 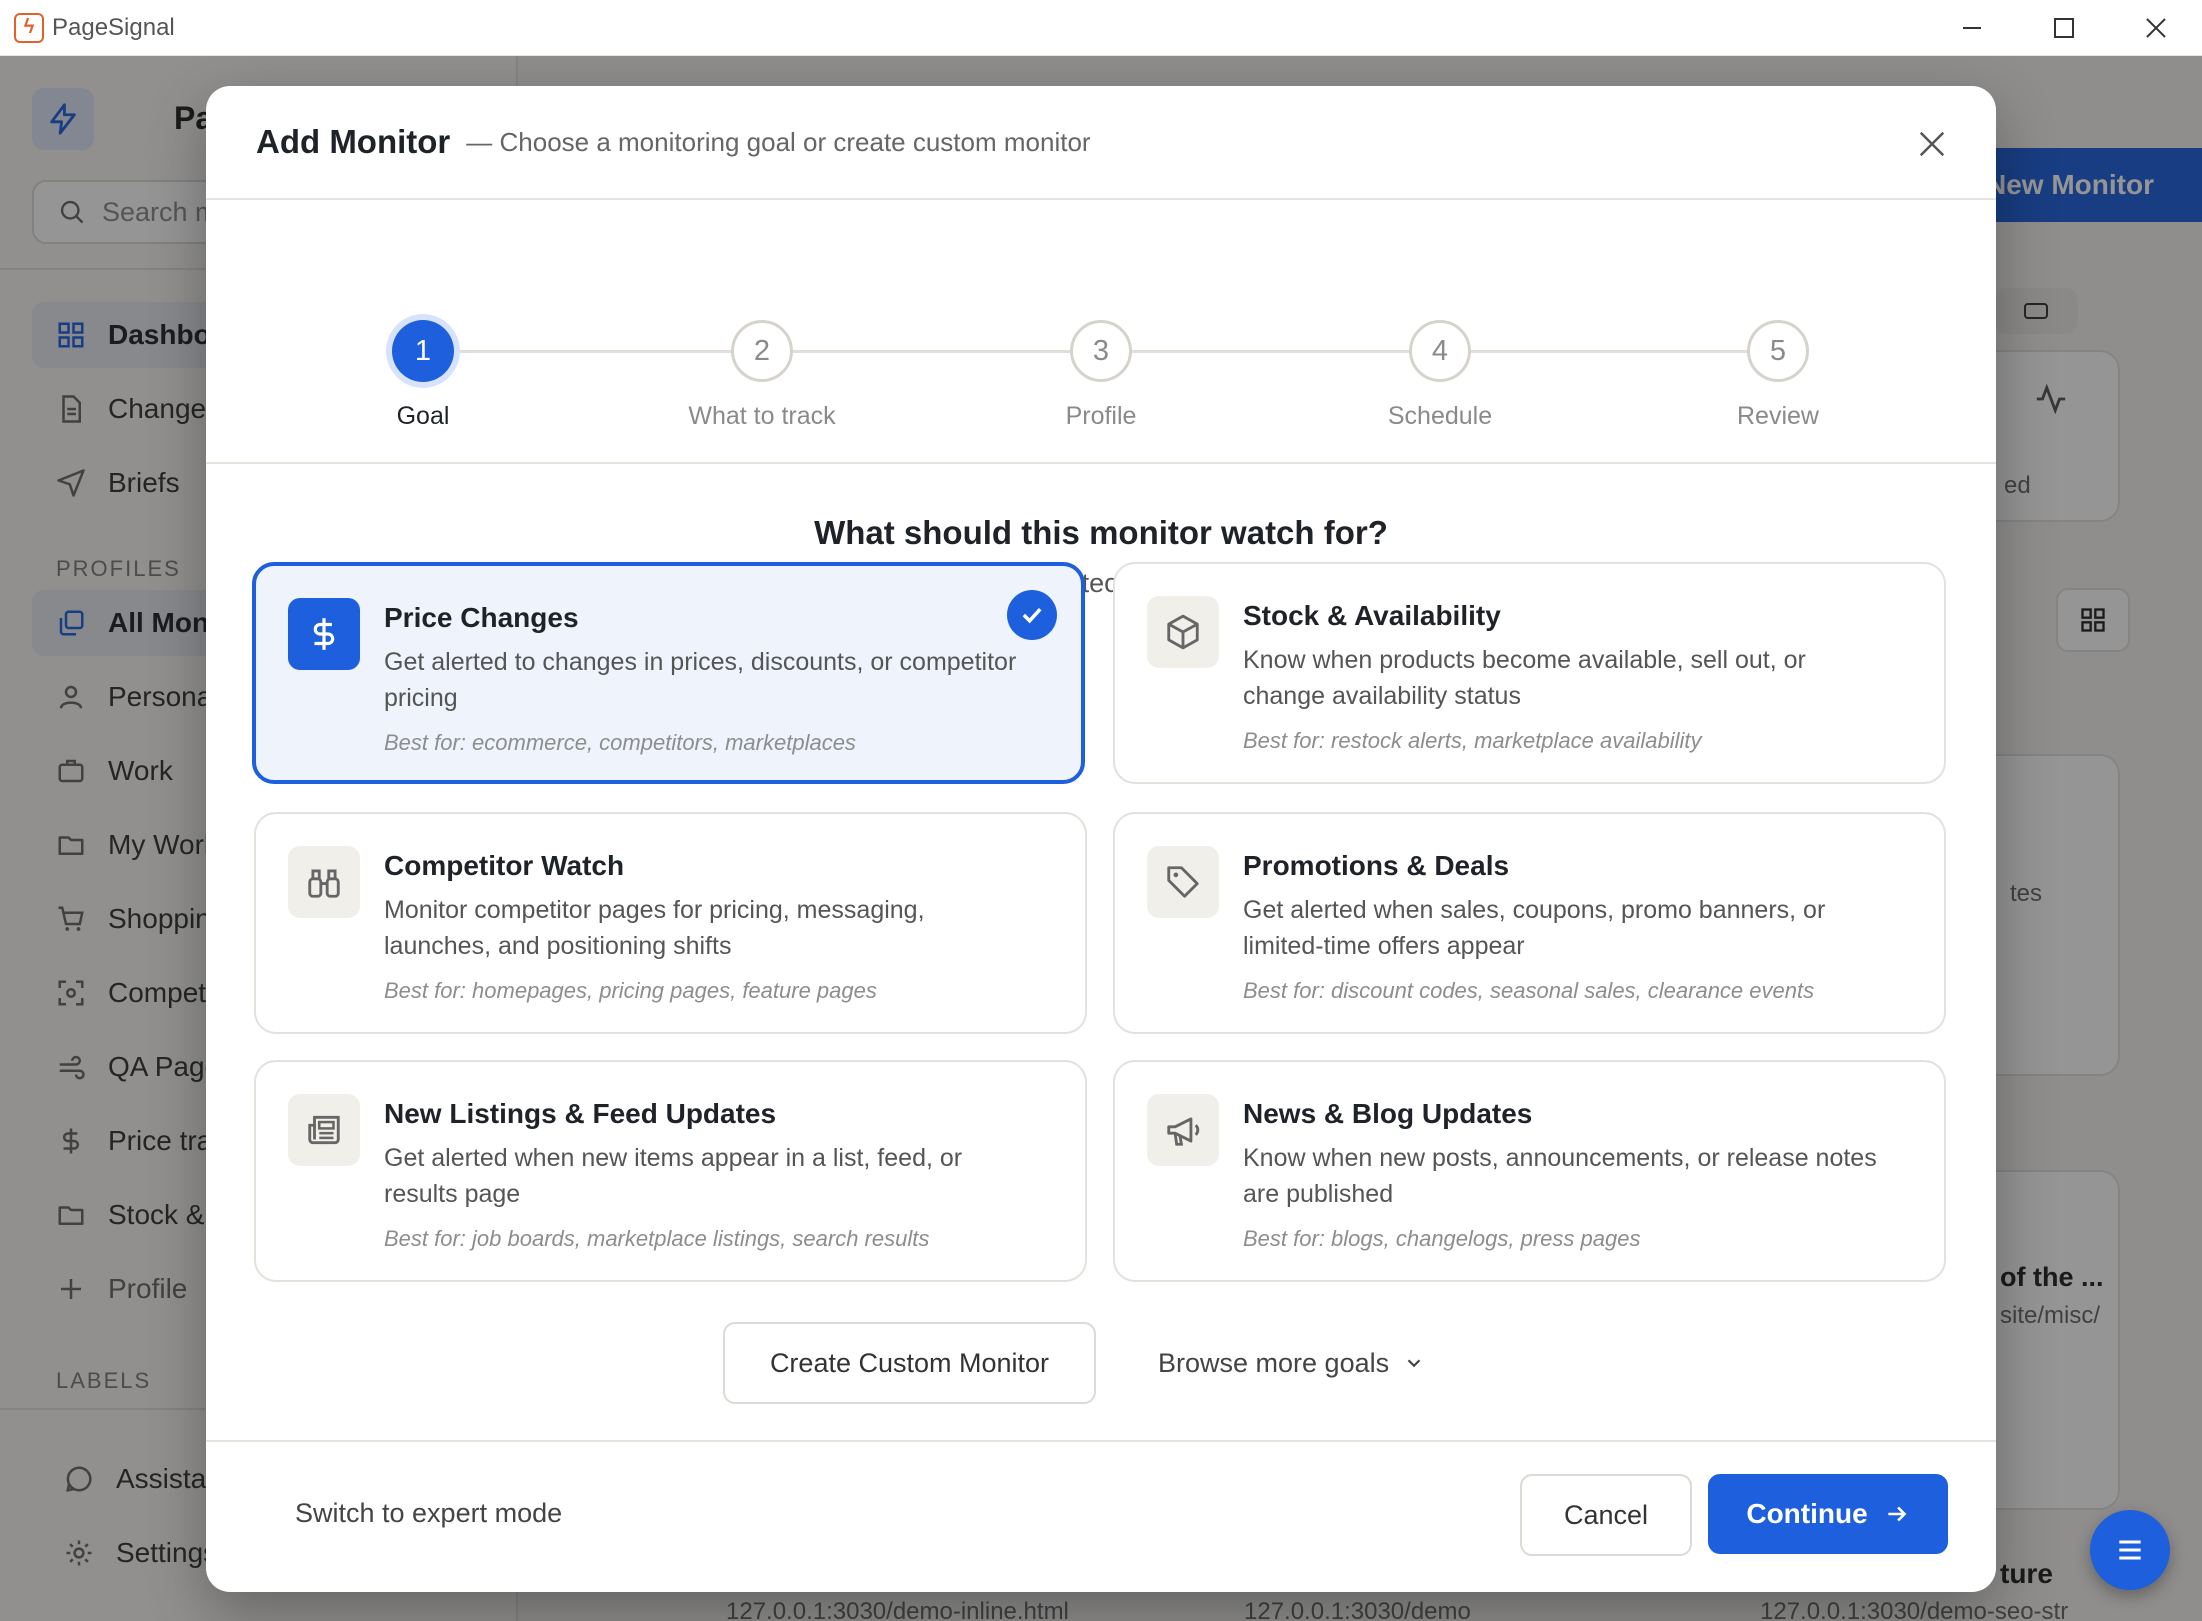 What do you see at coordinates (1032, 615) in the screenshot?
I see `check-icon` at bounding box center [1032, 615].